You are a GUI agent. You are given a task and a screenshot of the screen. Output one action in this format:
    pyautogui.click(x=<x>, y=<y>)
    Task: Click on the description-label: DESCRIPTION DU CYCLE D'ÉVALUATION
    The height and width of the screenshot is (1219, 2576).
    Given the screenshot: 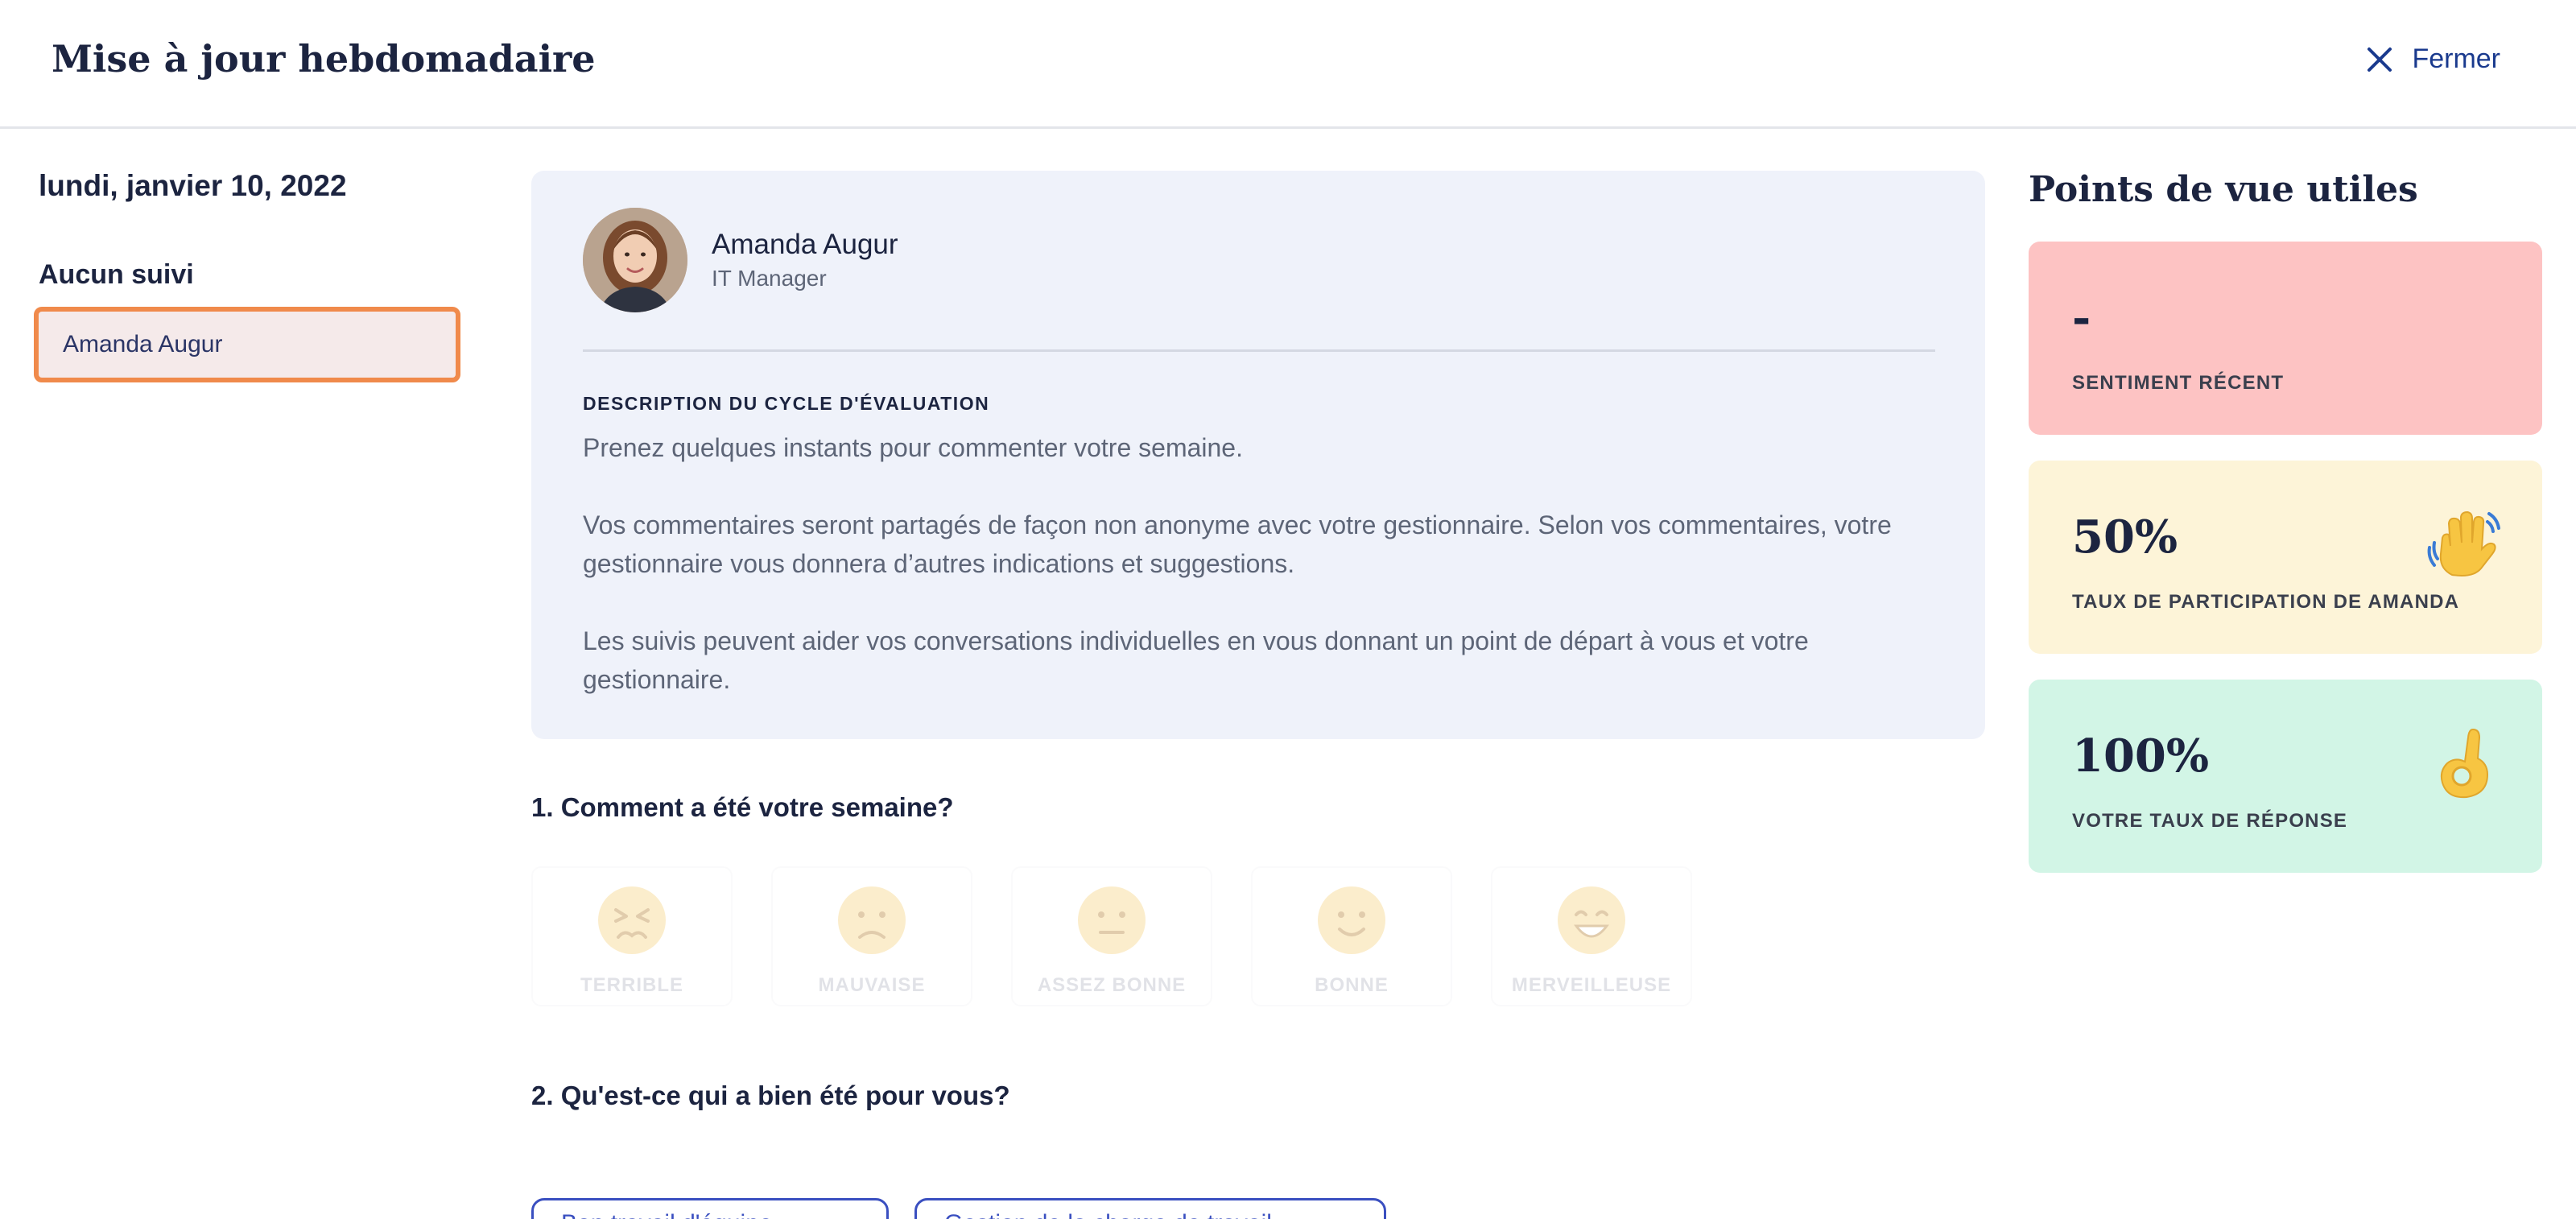 What is the action you would take?
    pyautogui.click(x=786, y=403)
    